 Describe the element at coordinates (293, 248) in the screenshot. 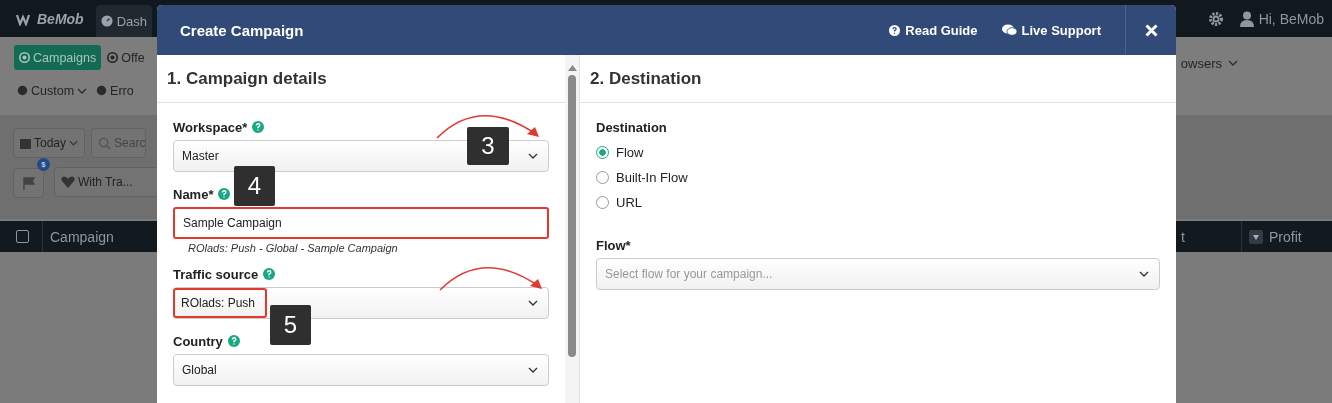

I see `name-preview-text: ROlads: Push - Global - Sample Campaign` at that location.